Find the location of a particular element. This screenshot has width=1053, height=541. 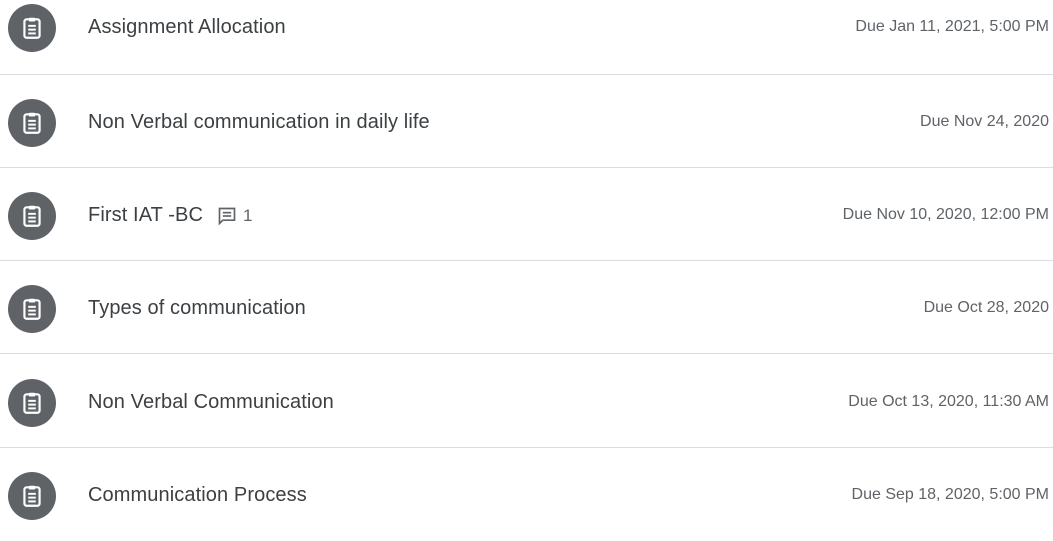

assignment-title: Communication Process is located at coordinates (197, 495).